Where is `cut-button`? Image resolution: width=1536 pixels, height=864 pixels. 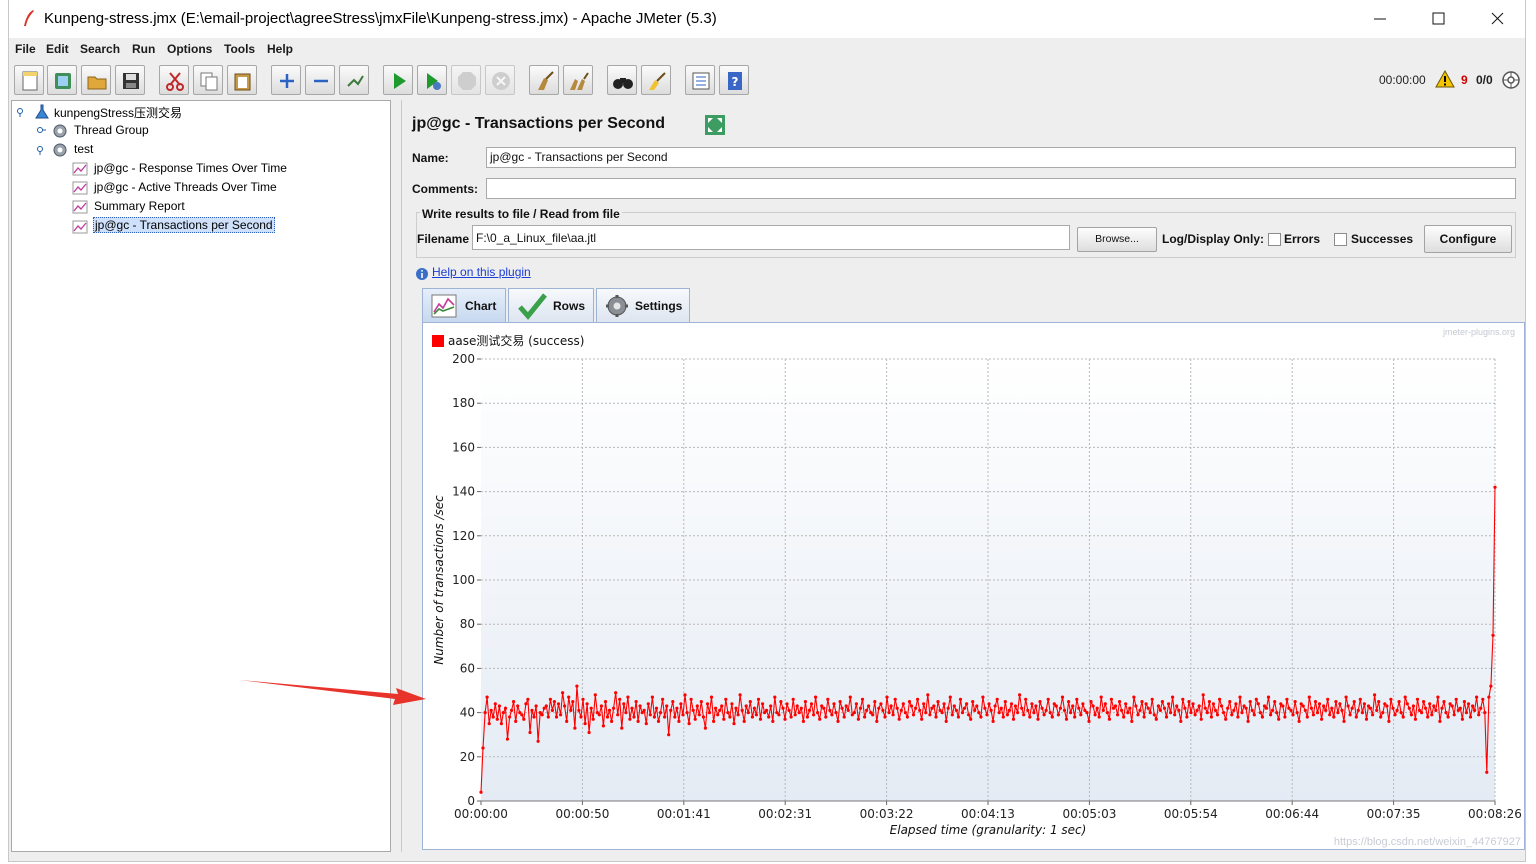 cut-button is located at coordinates (174, 80).